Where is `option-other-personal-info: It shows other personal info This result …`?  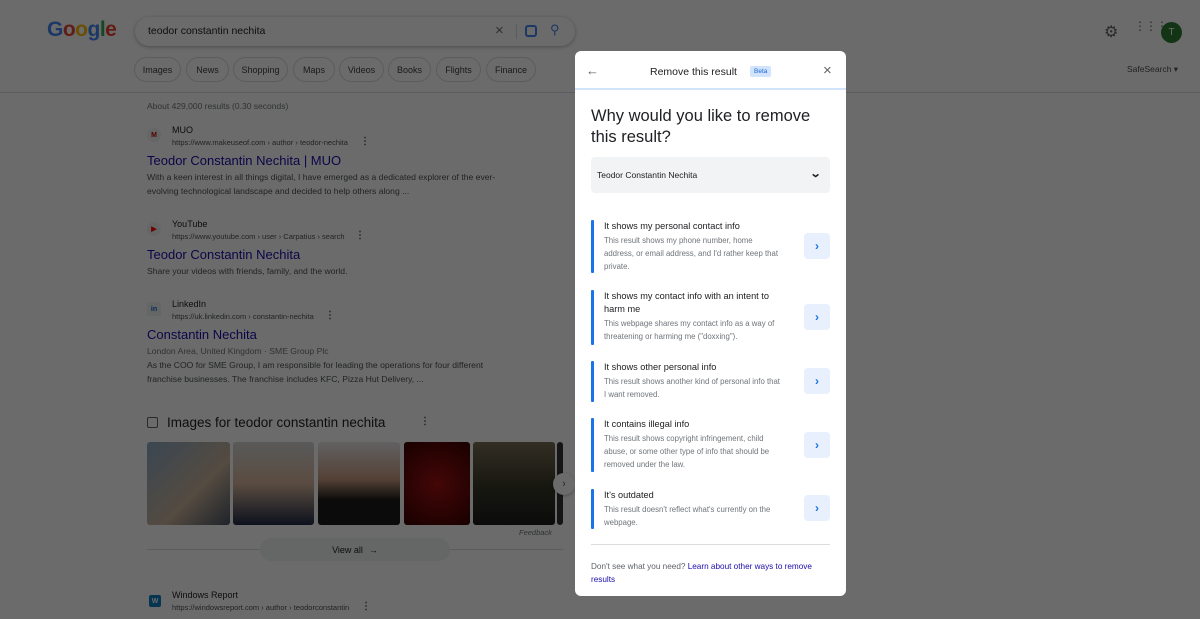
option-other-personal-info: It shows other personal info This result … is located at coordinates (710, 381).